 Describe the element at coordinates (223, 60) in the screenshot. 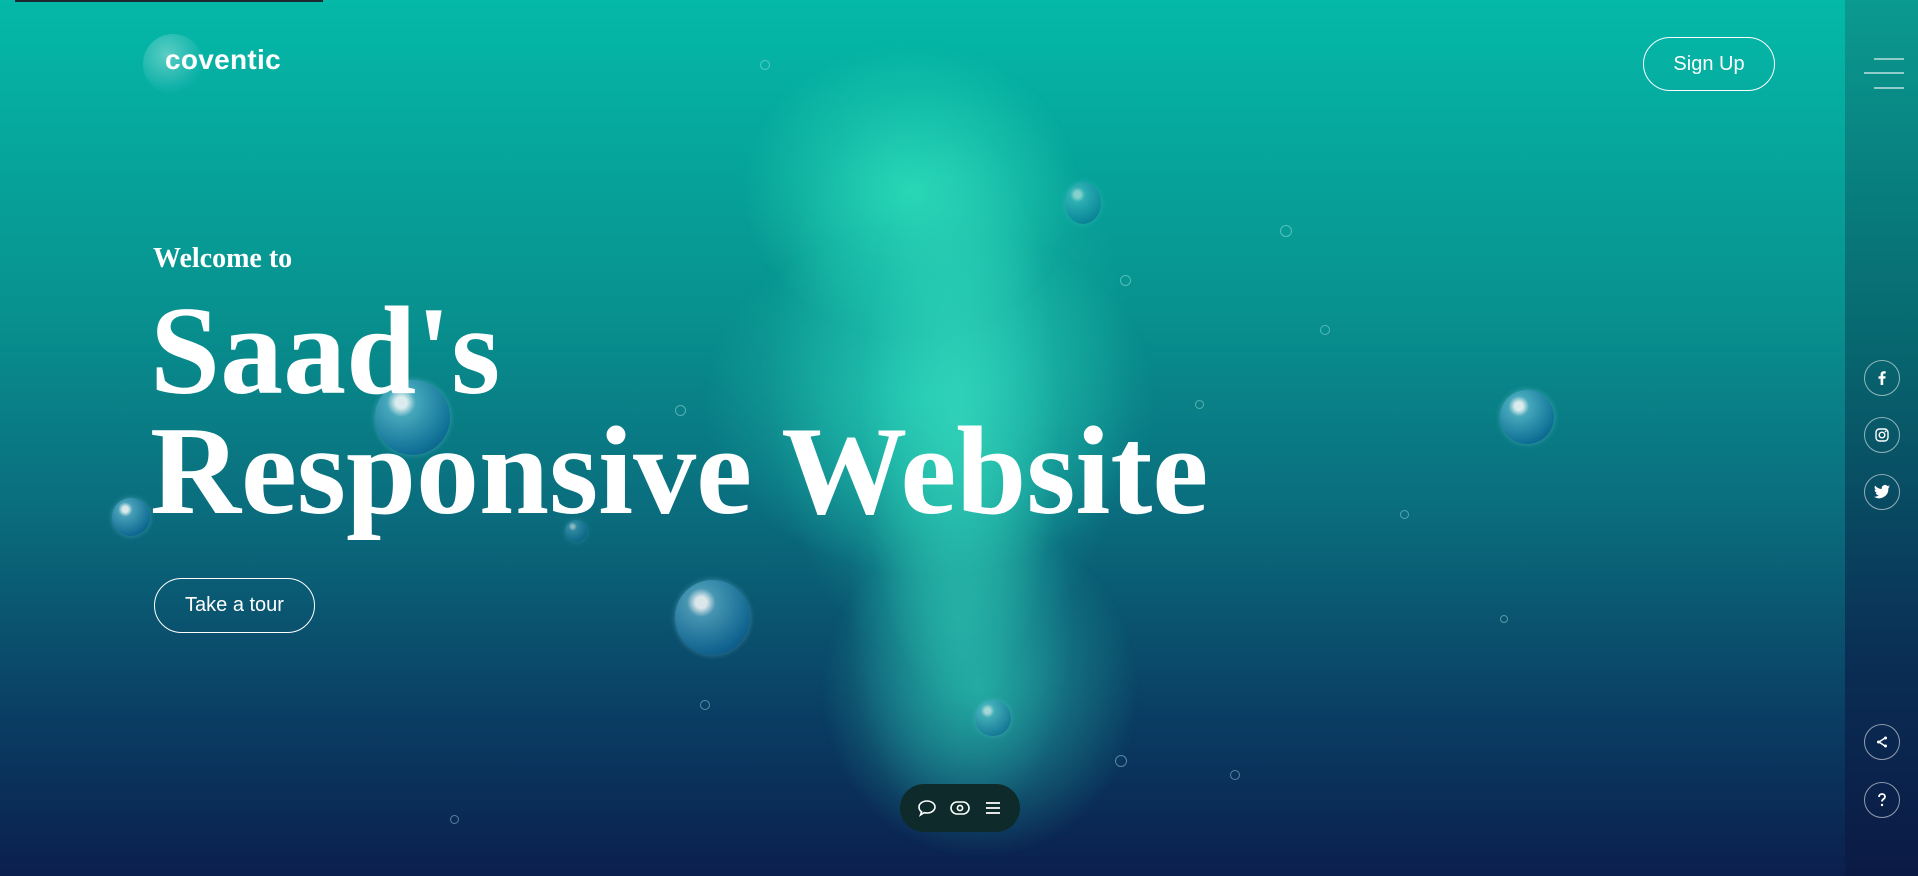

I see `logo: coventic` at that location.